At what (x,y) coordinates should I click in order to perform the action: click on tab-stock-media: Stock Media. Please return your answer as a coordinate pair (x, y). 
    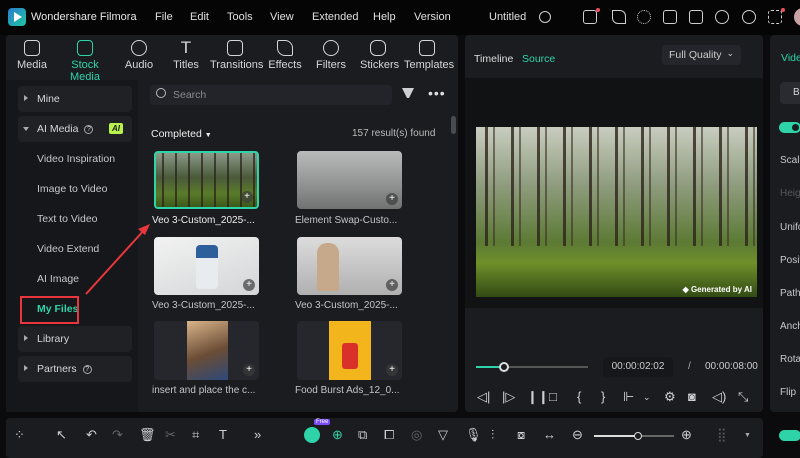
    Looking at the image, I should click on (85, 61).